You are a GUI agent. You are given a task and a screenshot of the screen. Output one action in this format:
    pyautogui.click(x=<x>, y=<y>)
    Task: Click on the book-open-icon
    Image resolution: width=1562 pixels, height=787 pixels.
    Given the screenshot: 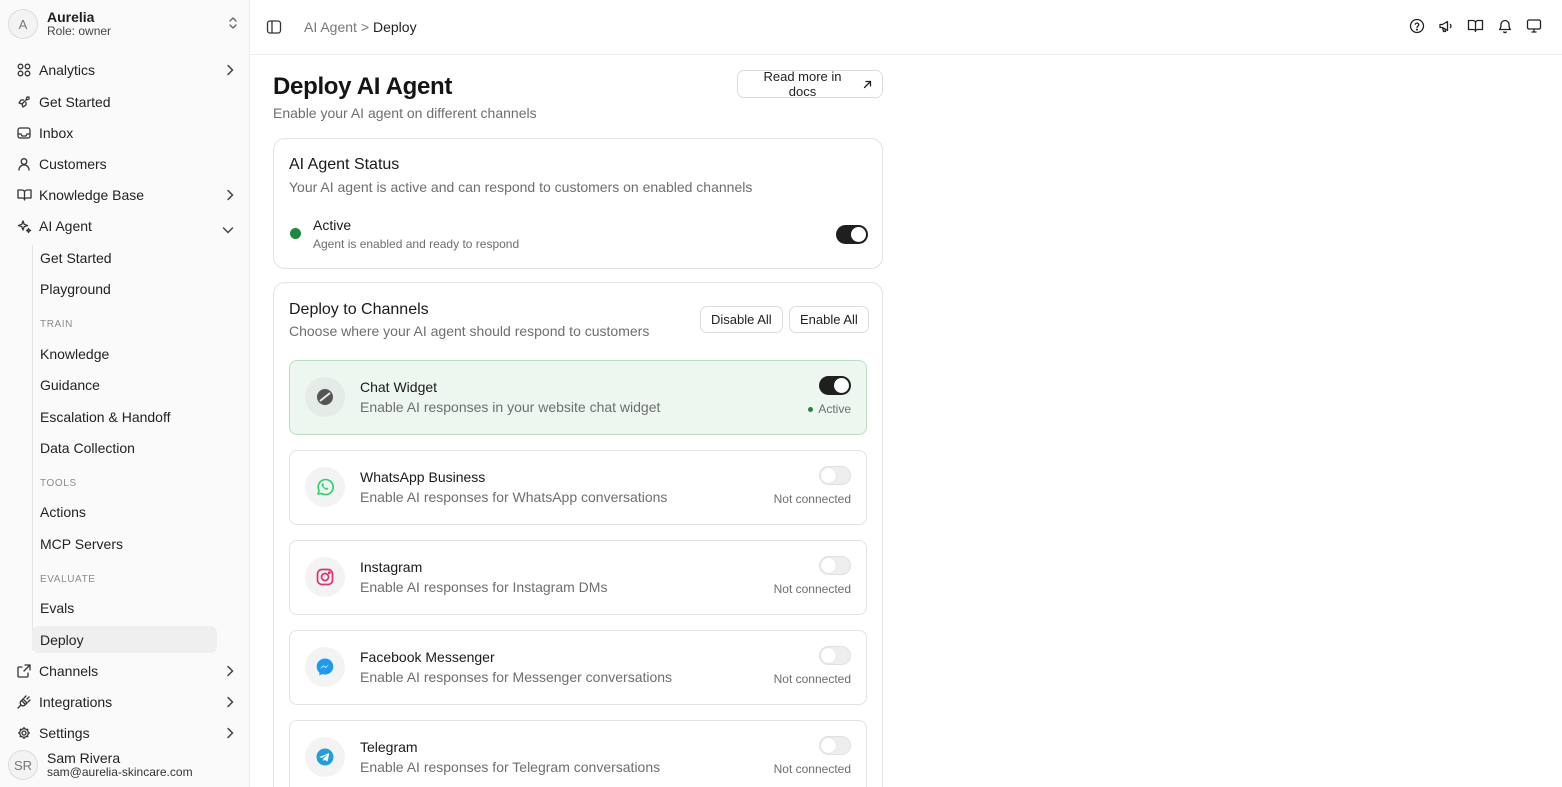 What is the action you would take?
    pyautogui.click(x=1475, y=26)
    